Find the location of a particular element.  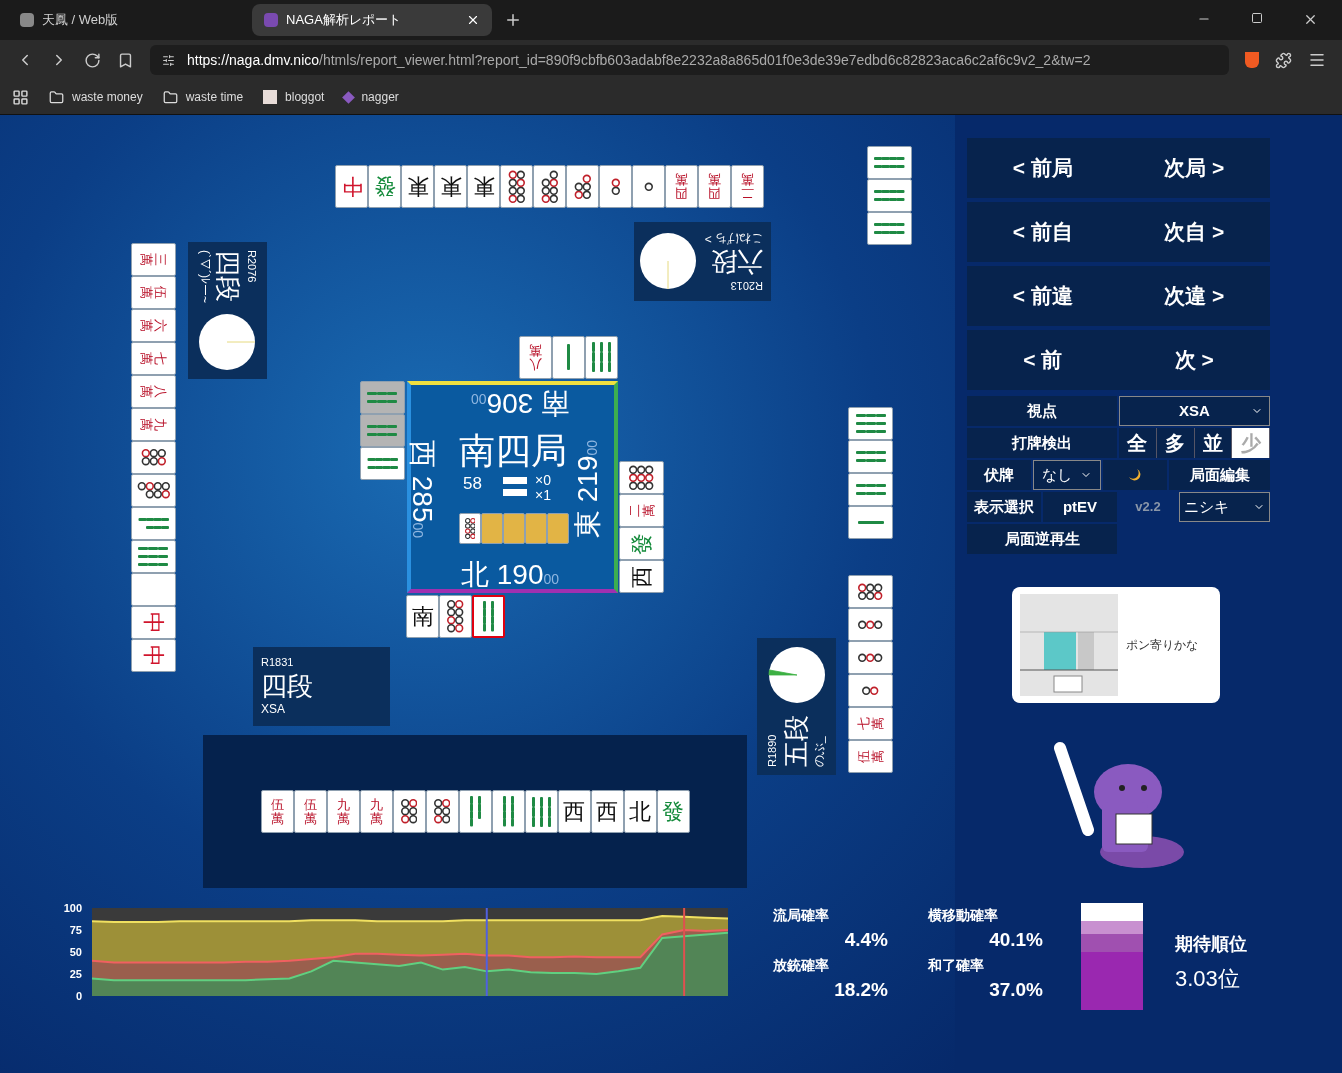

stat-value: 4.4% is located at coordinates (865, 940).